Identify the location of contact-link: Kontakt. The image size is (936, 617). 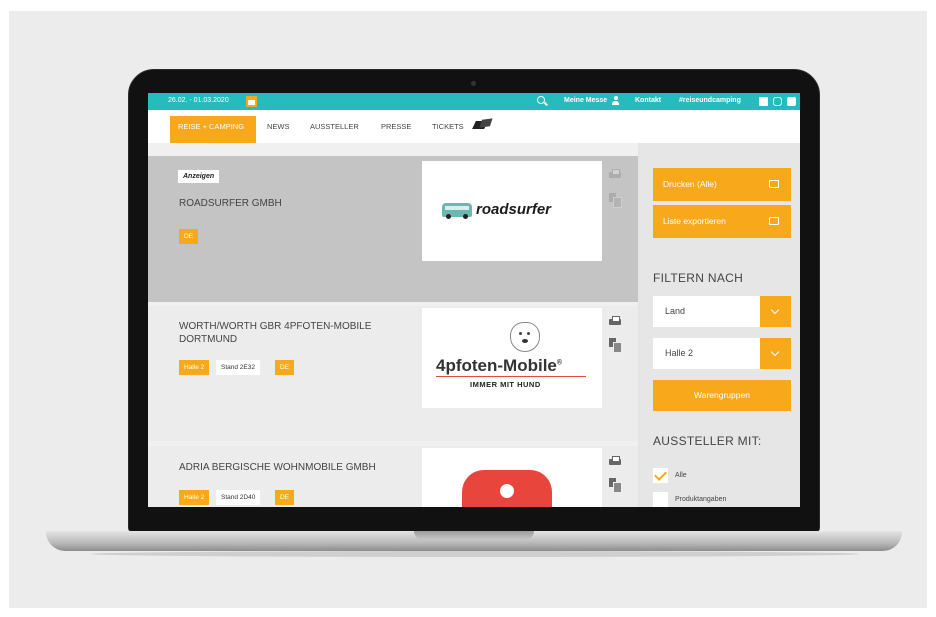
(648, 100).